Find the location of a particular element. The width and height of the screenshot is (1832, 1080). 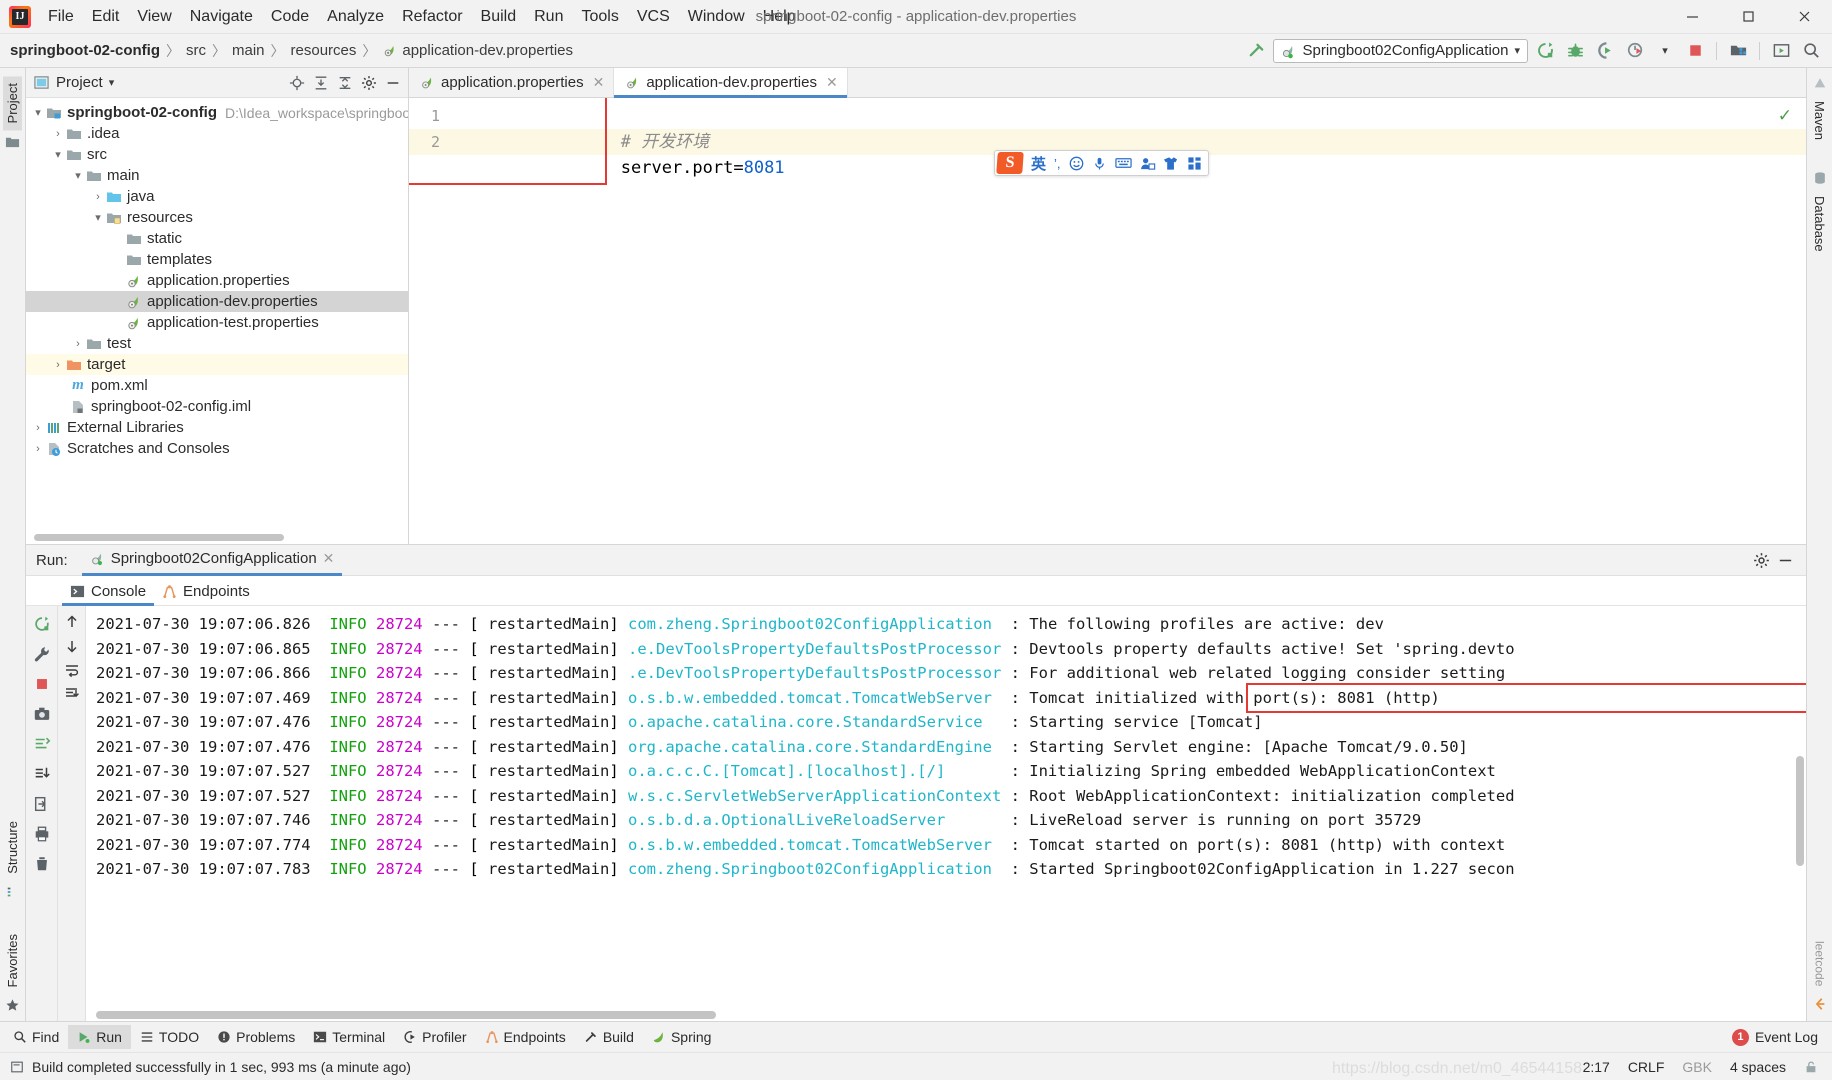

status-tool-spring: Spring is located at coordinates (681, 1037).